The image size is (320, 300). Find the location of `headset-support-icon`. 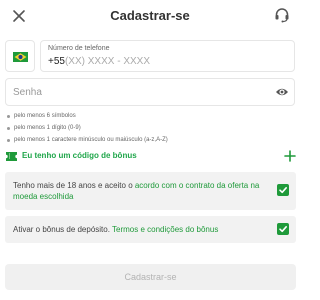

headset-support-icon is located at coordinates (282, 15).